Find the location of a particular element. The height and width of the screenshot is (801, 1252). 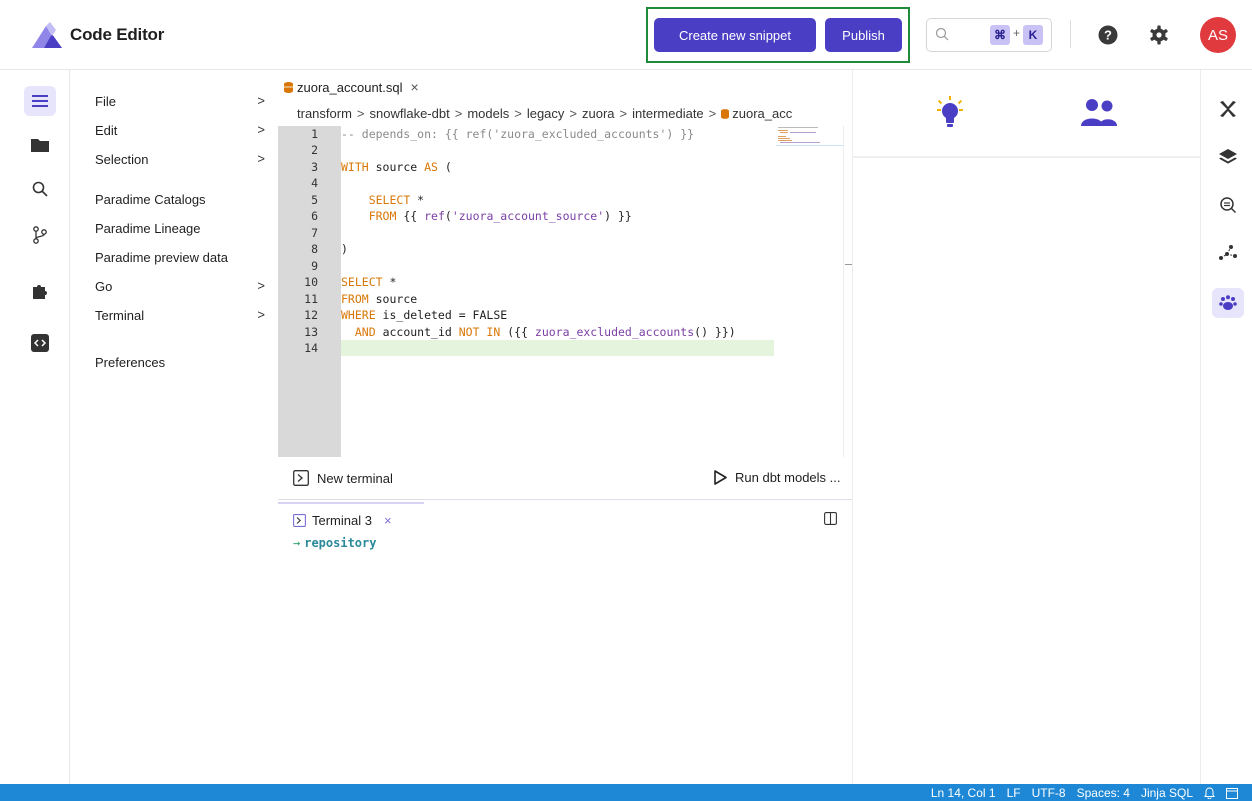

code-line: 3 WITH source AS ( is located at coordinates (381, 167).